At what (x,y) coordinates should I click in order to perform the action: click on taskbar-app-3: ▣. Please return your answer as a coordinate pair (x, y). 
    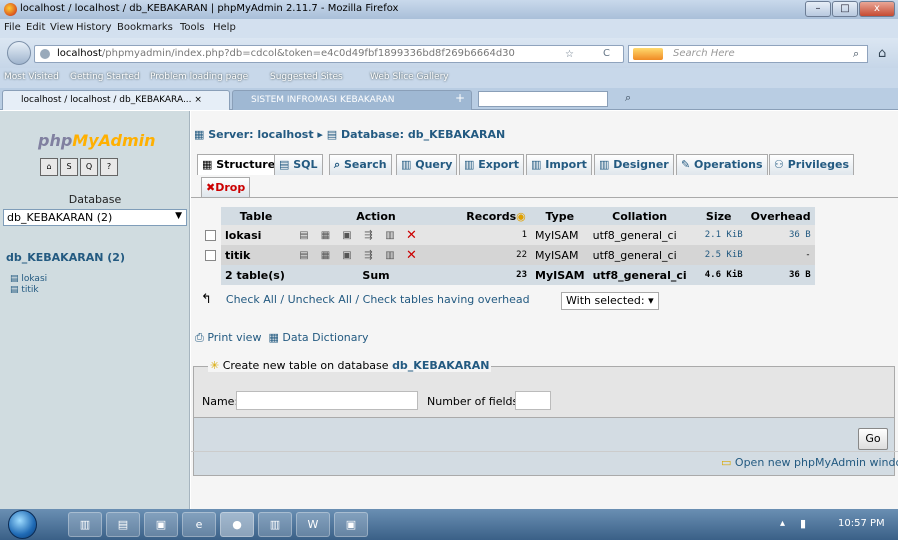
    Looking at the image, I should click on (161, 524).